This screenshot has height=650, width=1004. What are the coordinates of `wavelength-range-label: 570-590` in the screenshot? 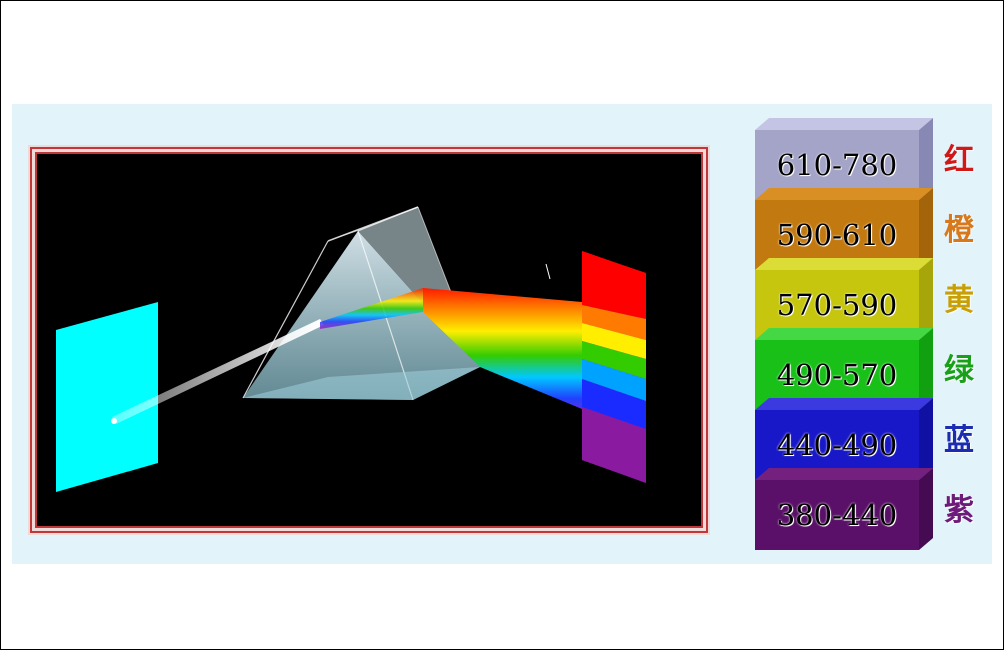 It's located at (837, 305).